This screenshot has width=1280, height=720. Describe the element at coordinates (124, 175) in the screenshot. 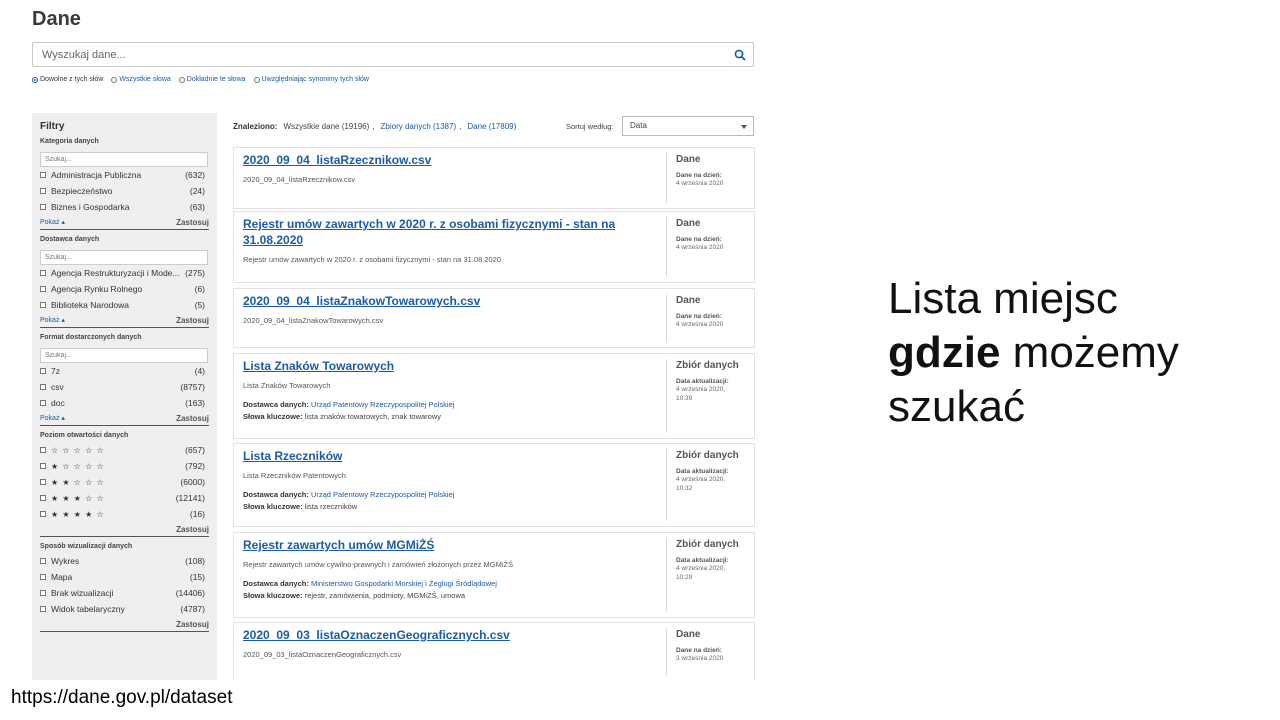

I see `filter-item: Administracja Publiczna (632)` at that location.